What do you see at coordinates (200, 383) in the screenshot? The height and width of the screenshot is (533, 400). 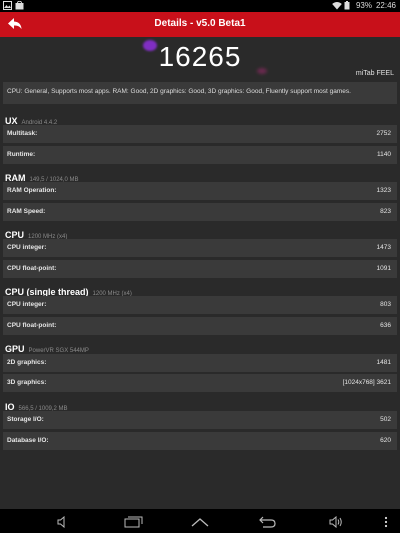 I see `table-row: 3D graphics: [1024x768] 3621` at bounding box center [200, 383].